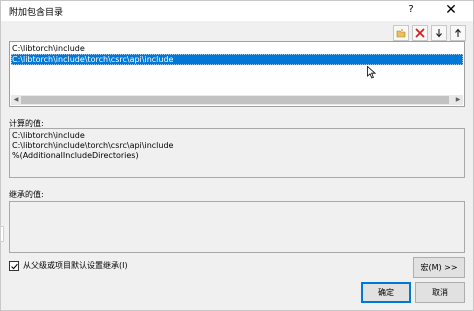 The height and width of the screenshot is (311, 474). I want to click on new-line-button, so click(401, 33).